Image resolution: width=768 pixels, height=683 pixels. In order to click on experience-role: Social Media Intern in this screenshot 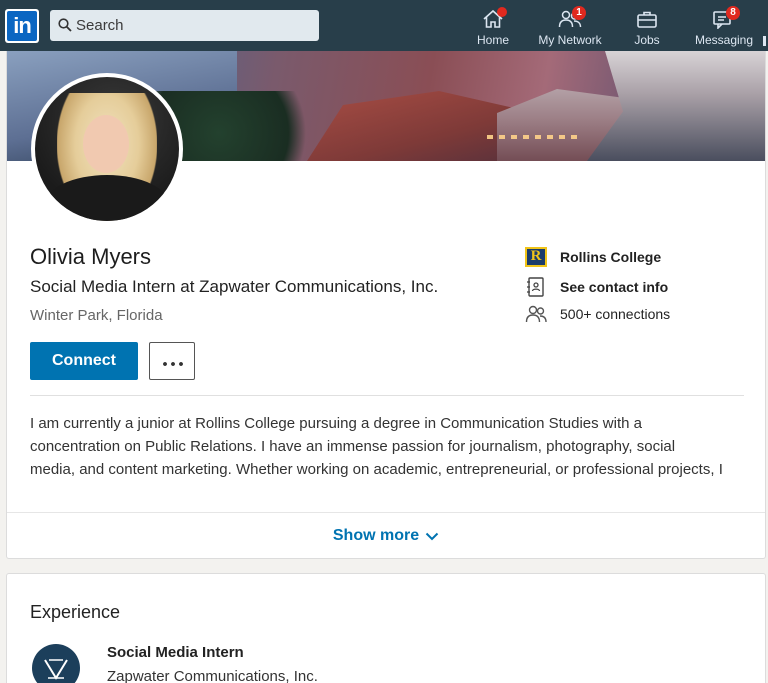, I will do `click(175, 652)`.